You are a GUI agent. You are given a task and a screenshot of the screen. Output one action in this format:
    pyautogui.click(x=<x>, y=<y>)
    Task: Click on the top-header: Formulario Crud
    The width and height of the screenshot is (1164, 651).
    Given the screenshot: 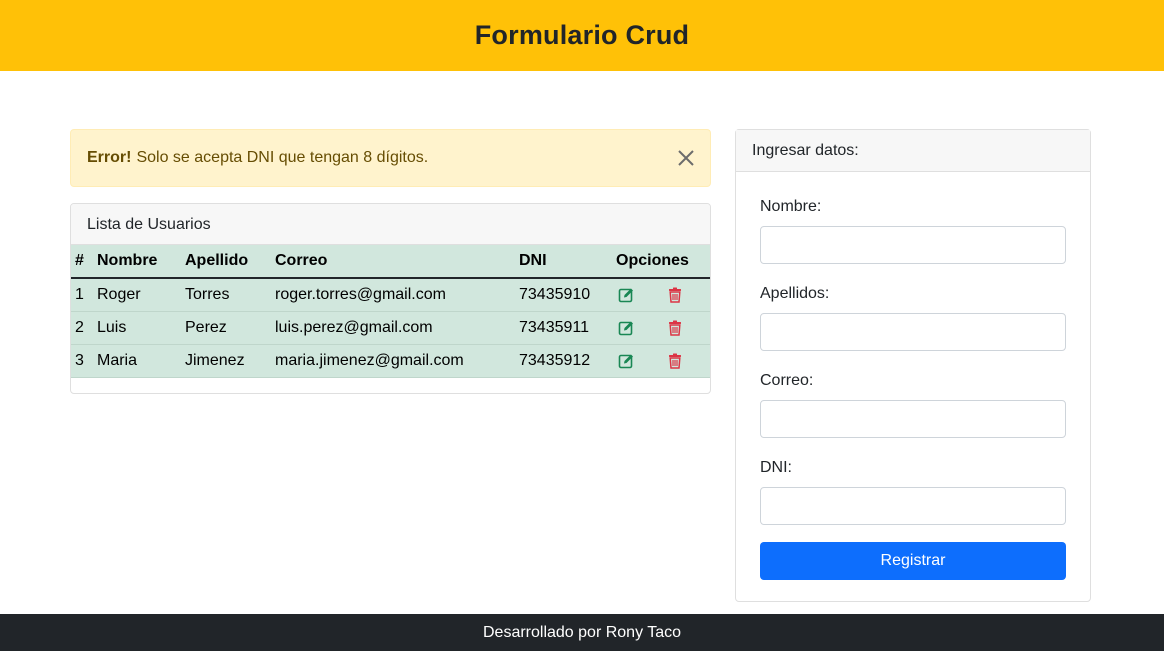 What is the action you would take?
    pyautogui.click(x=582, y=35)
    